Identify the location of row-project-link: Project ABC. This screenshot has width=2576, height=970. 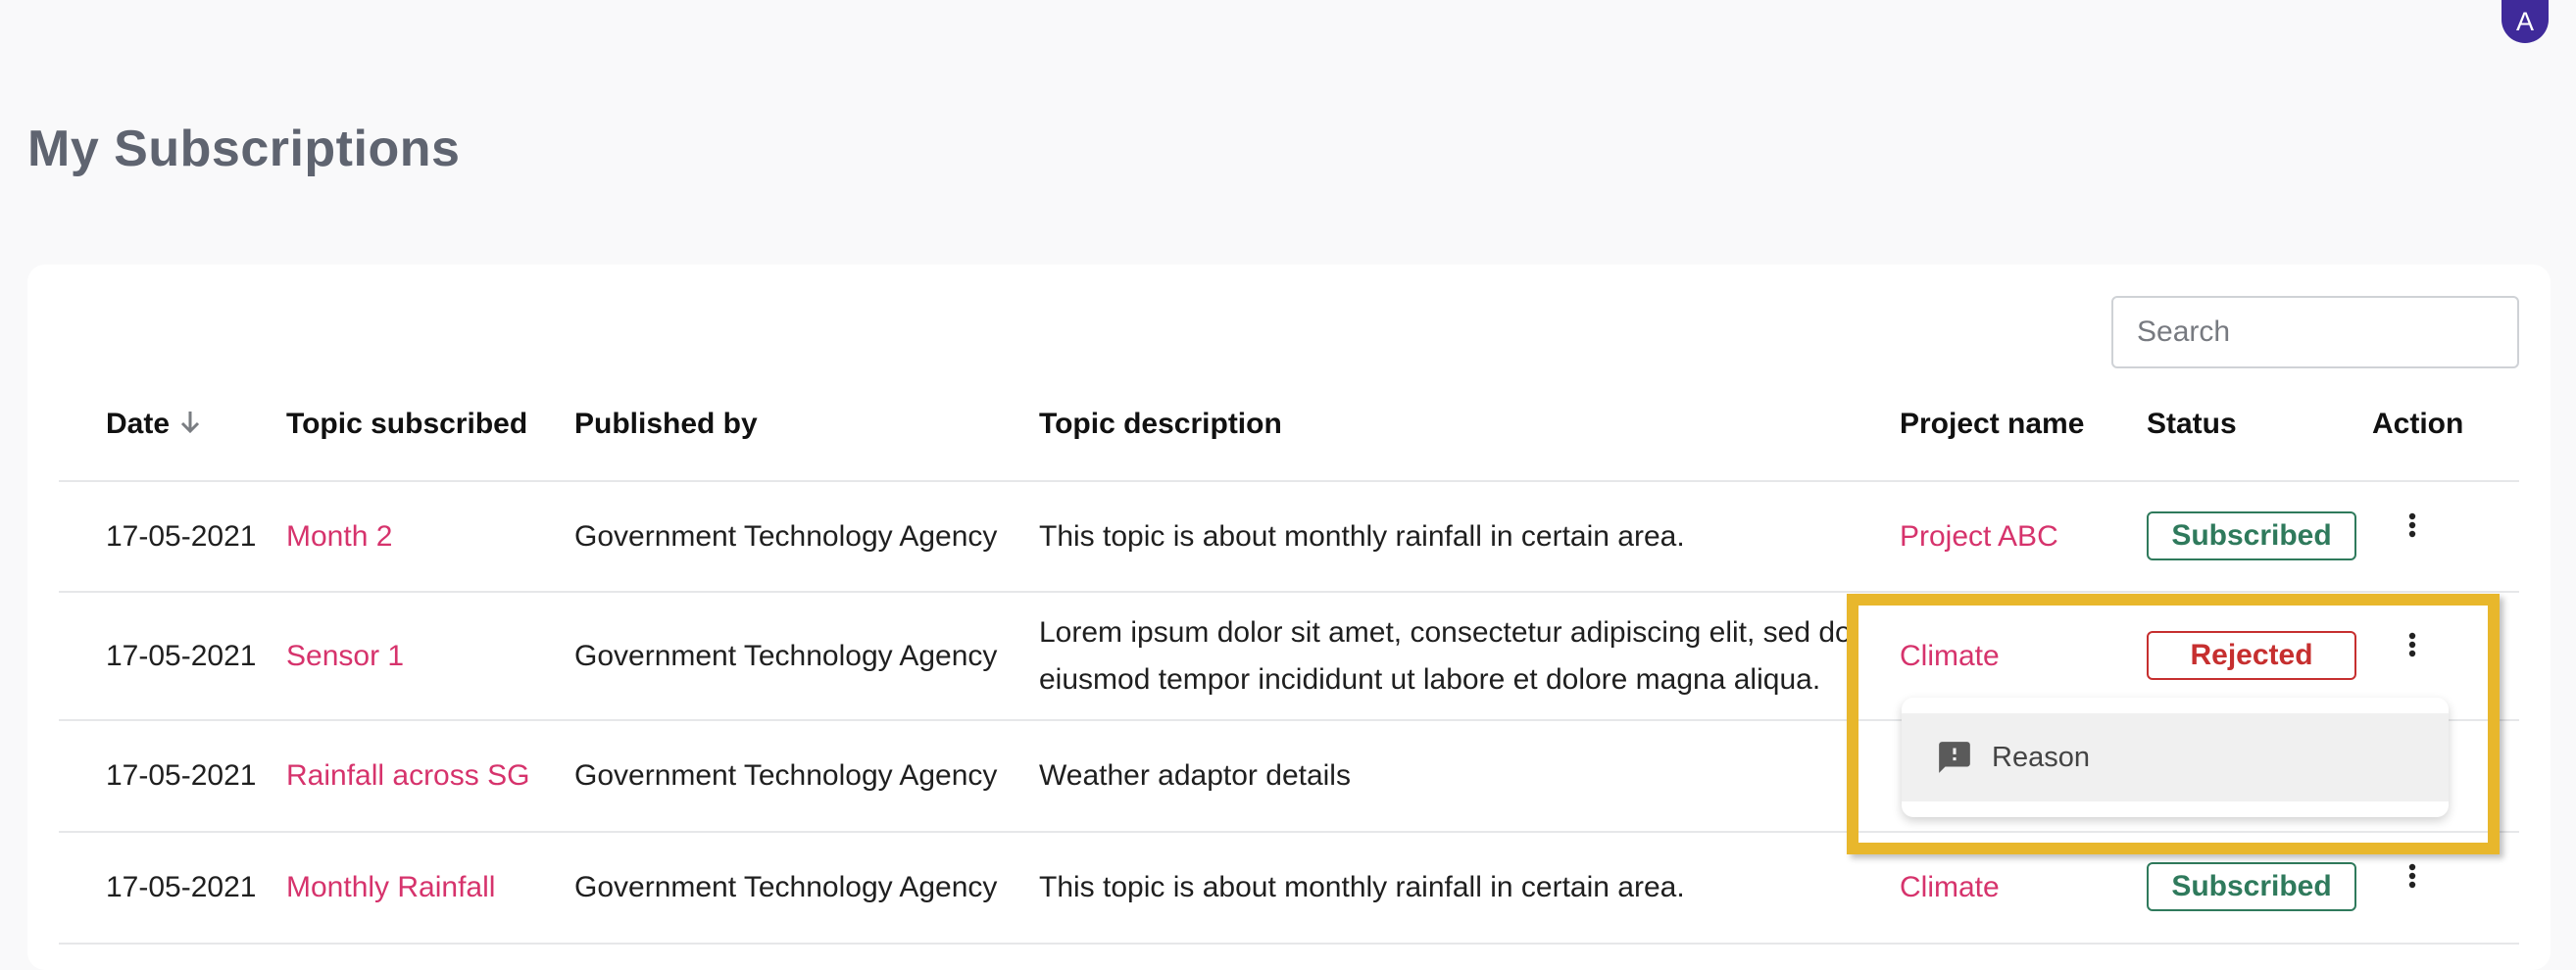
(1979, 537).